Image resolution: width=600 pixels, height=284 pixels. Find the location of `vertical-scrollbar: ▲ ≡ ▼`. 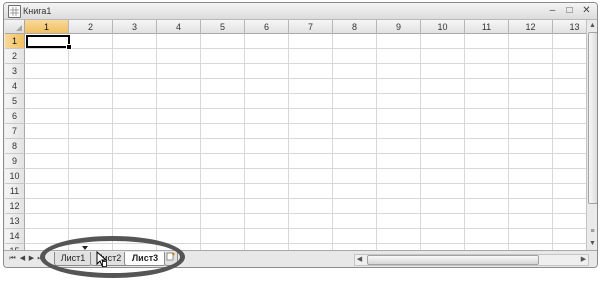

vertical-scrollbar: ▲ ≡ ▼ is located at coordinates (591, 135).